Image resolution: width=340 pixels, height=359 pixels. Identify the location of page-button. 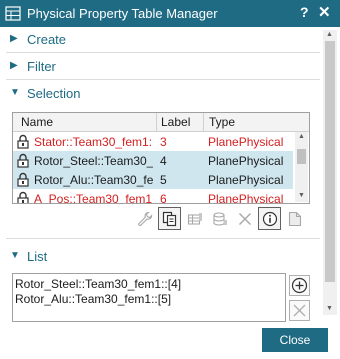
(294, 218).